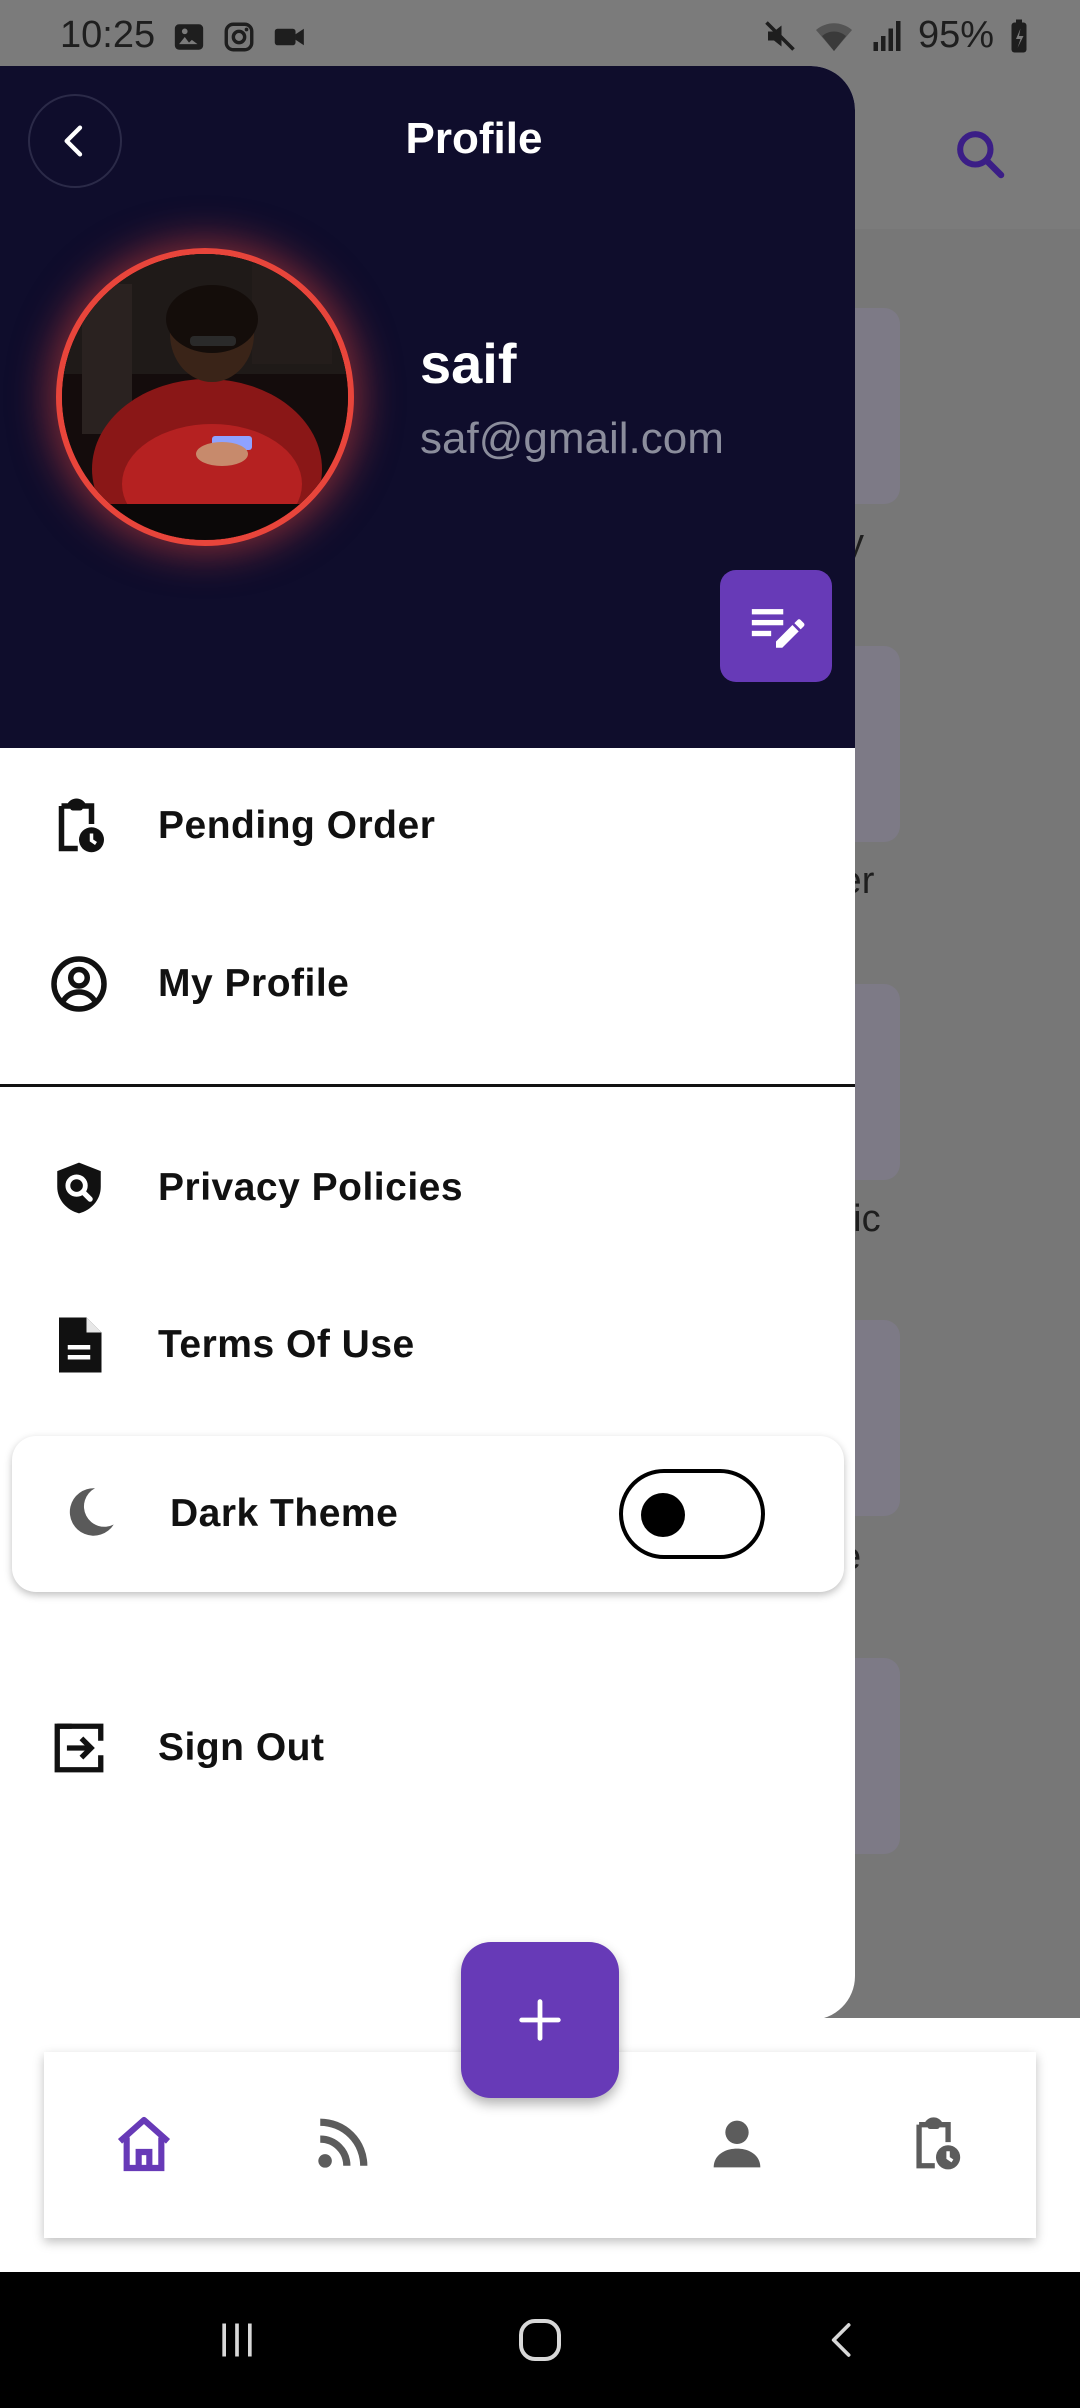 Image resolution: width=1080 pixels, height=2408 pixels. I want to click on recent-apps-button, so click(237, 2340).